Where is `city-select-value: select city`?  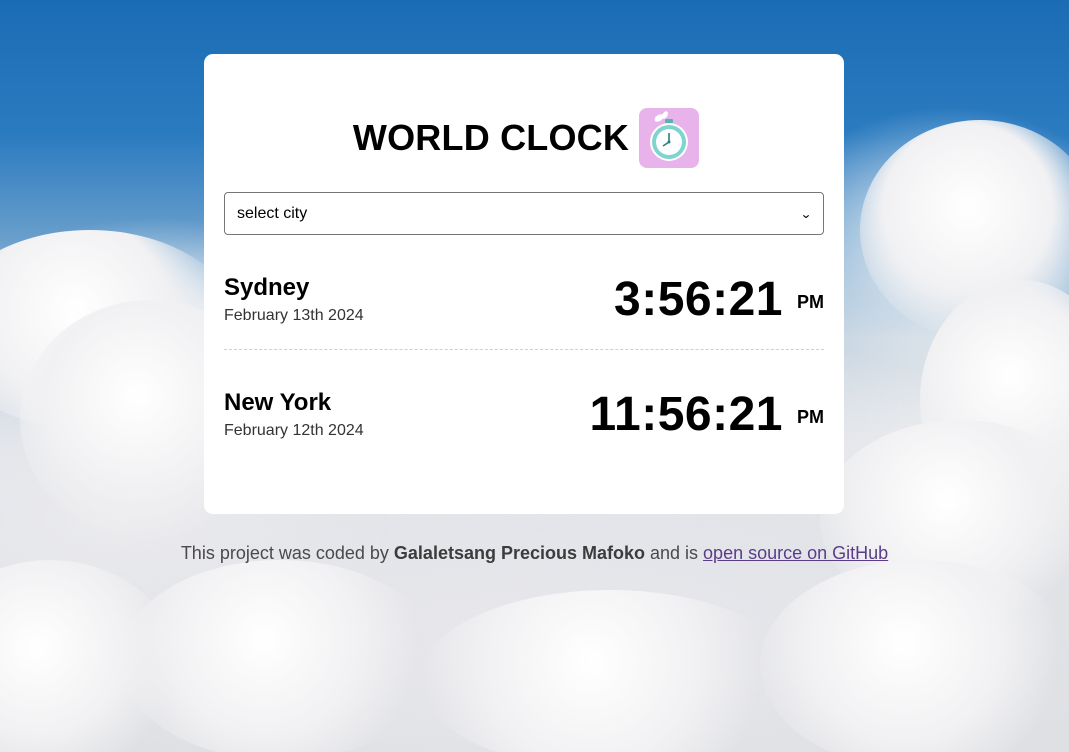 city-select-value: select city is located at coordinates (272, 213).